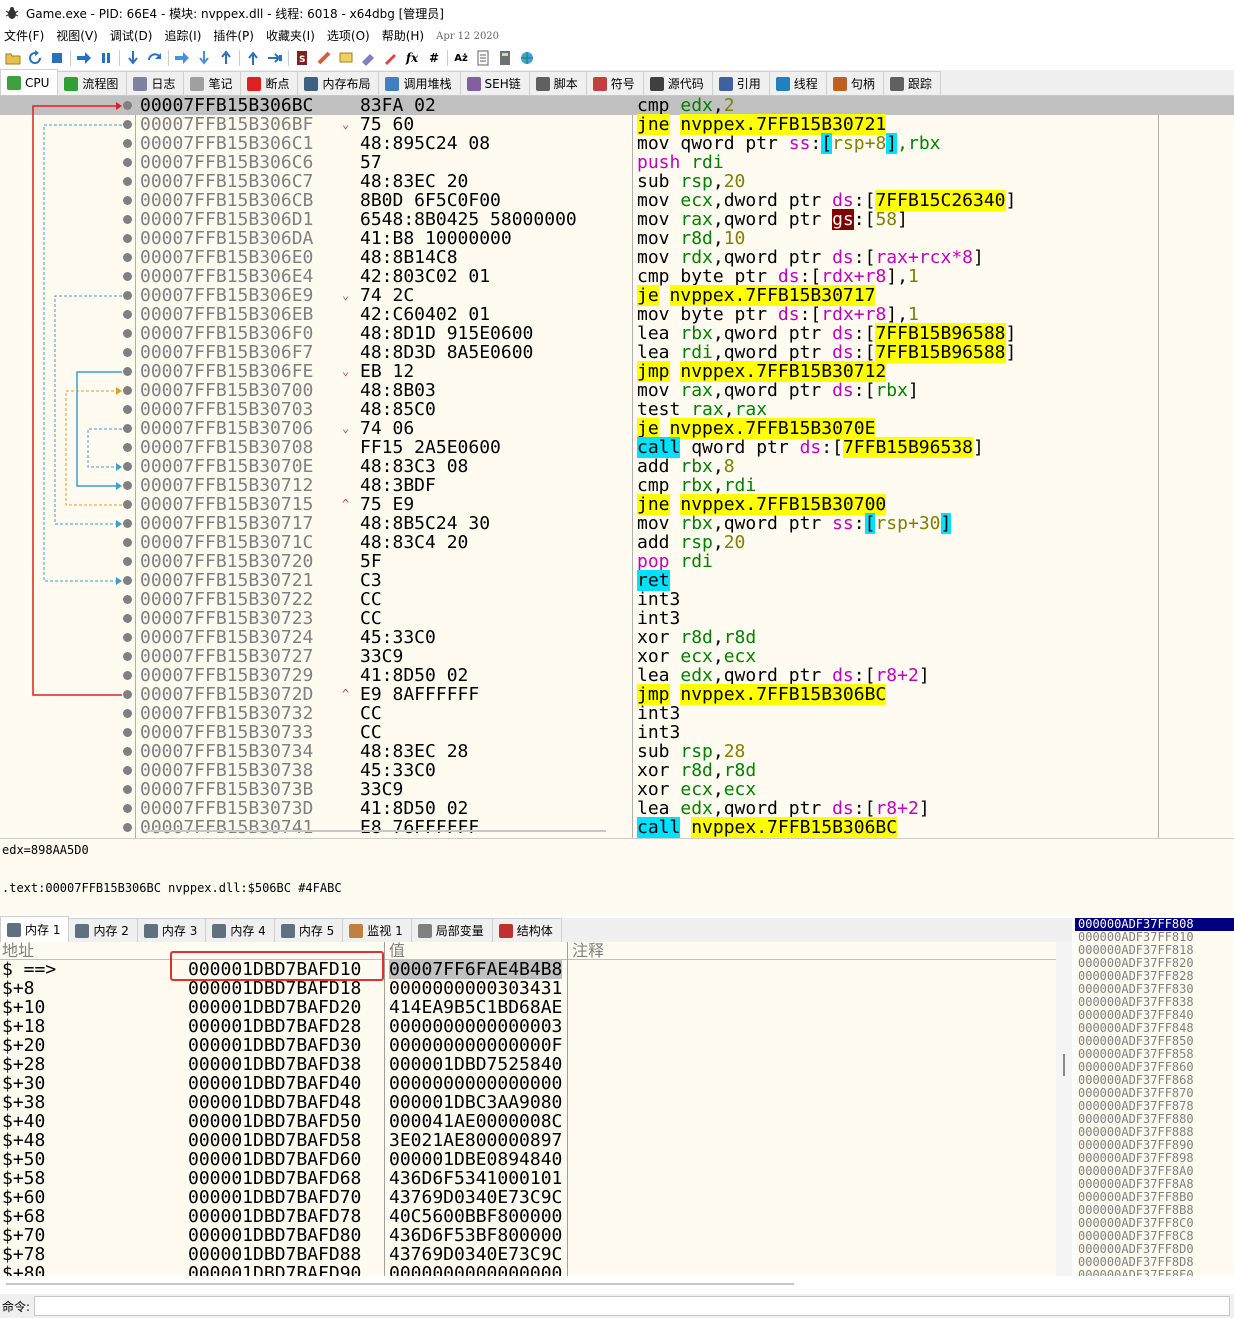  What do you see at coordinates (617, 618) in the screenshot?
I see `disasm-row: 00007FFB15B30723 CC int3` at bounding box center [617, 618].